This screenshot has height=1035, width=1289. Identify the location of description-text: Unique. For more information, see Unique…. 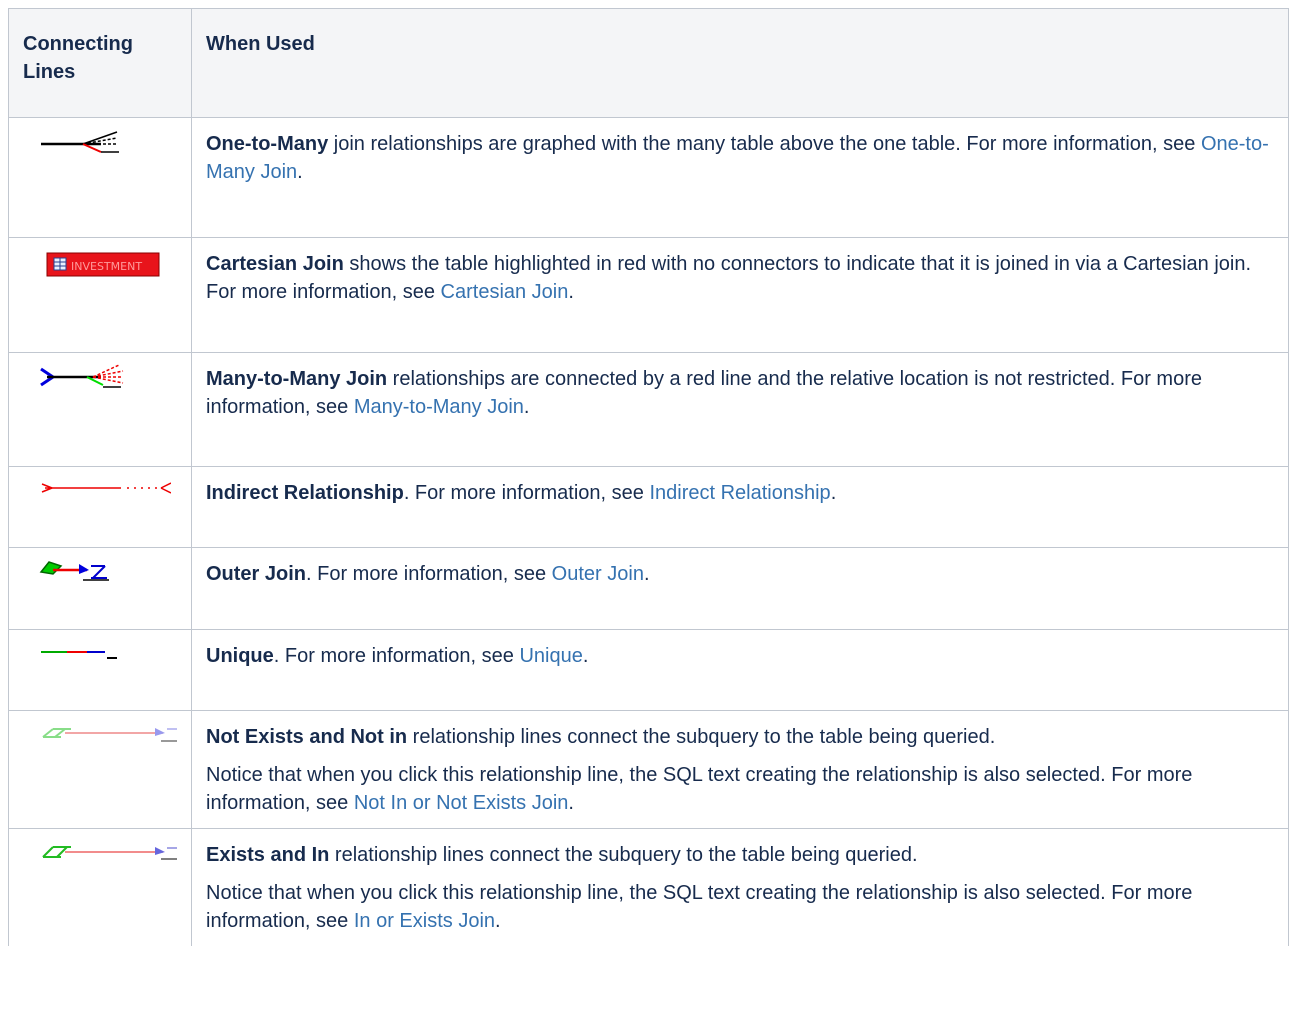
(740, 656).